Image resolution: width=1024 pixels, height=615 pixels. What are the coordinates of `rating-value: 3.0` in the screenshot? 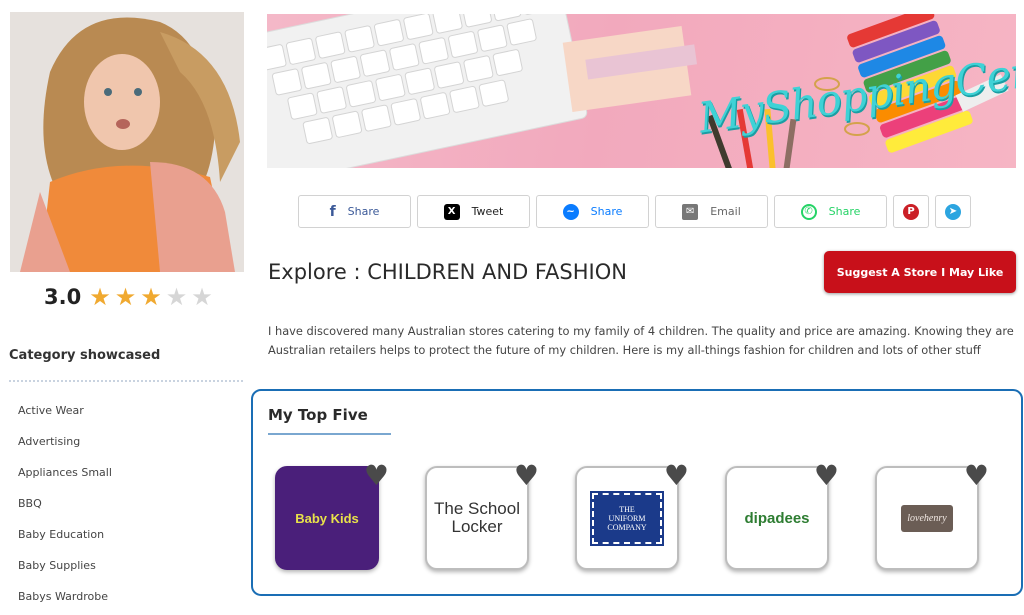 It's located at (63, 297).